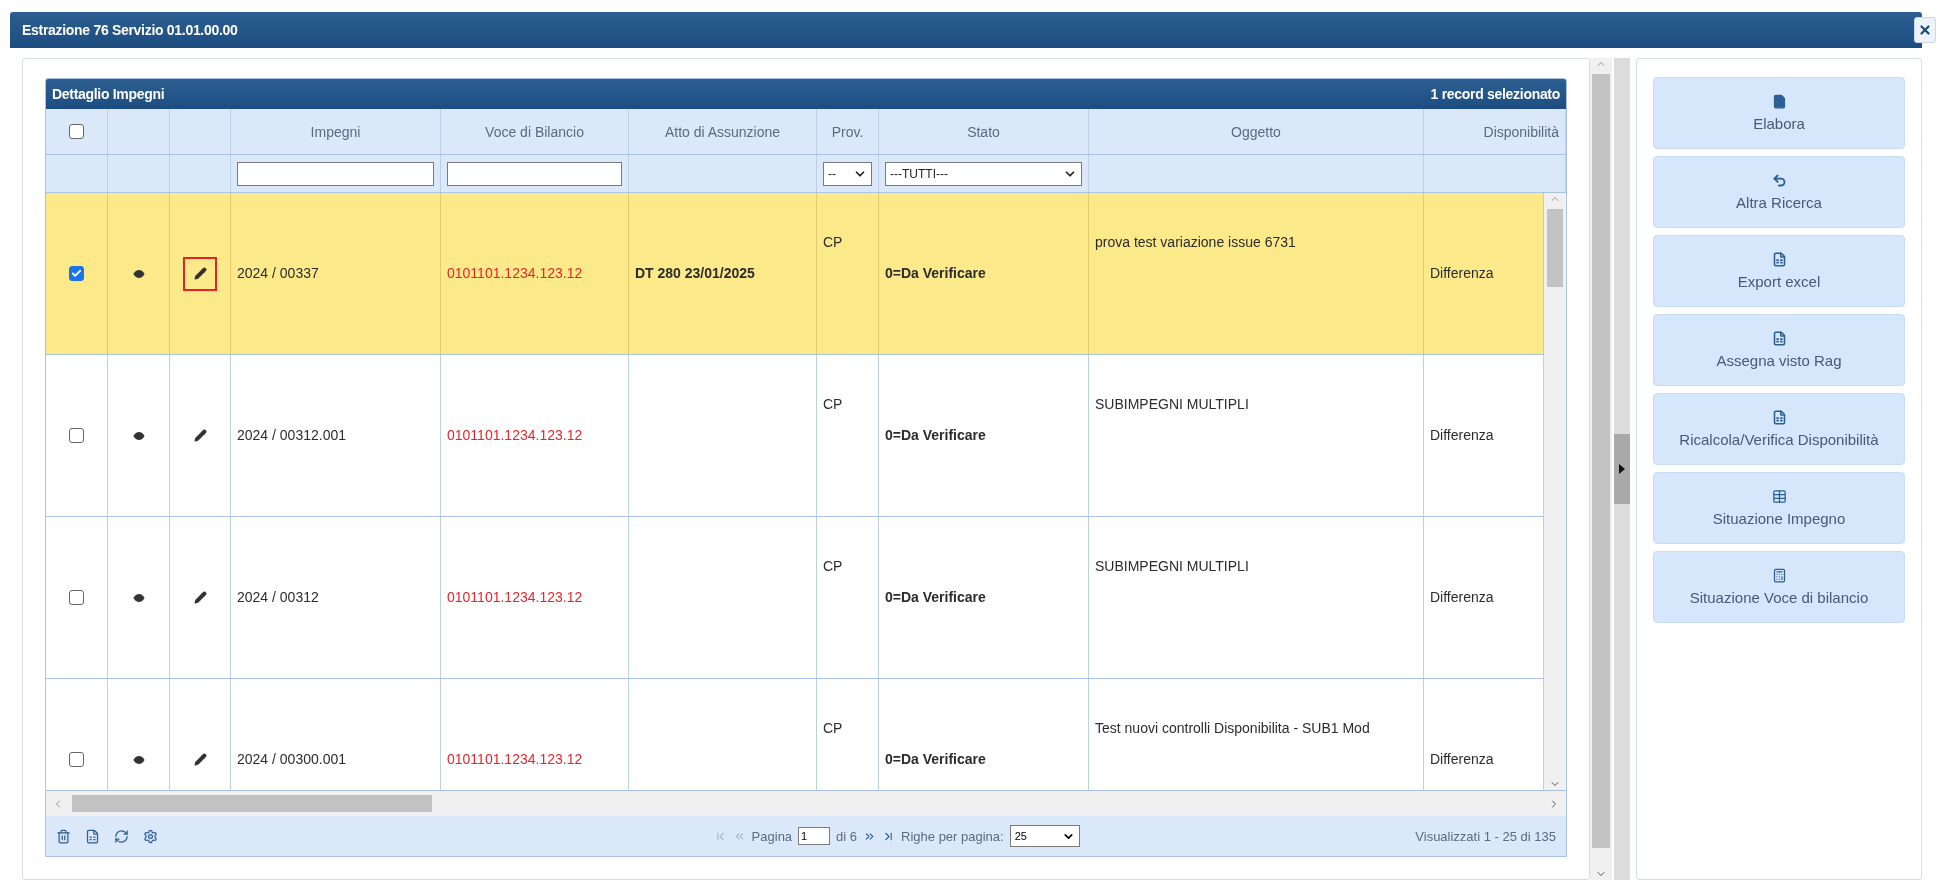 The height and width of the screenshot is (892, 1938). I want to click on table-cell-text: 2024 / 00300.001, so click(291, 759).